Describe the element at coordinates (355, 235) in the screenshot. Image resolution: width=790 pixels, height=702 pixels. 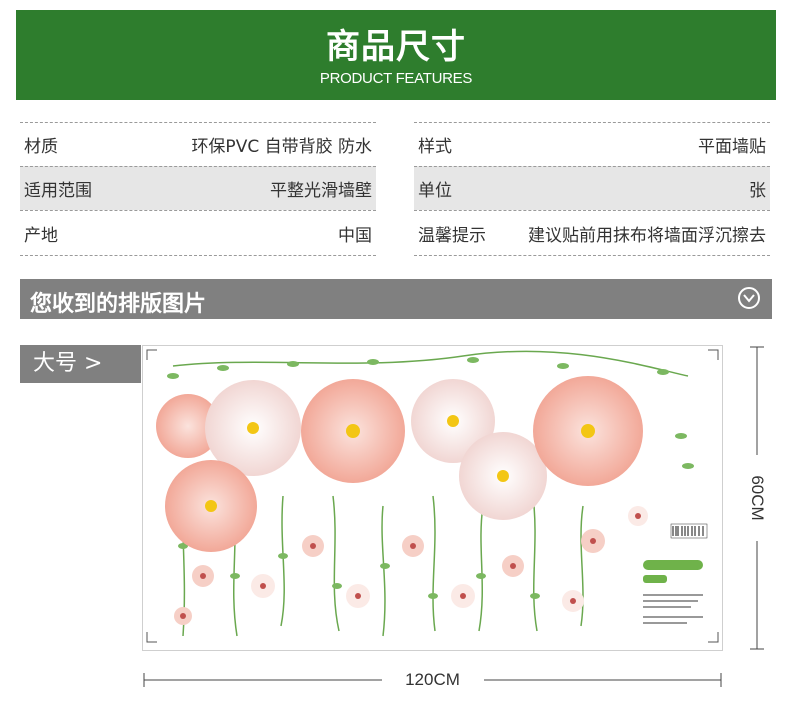
I see `spec-value: 中国` at that location.